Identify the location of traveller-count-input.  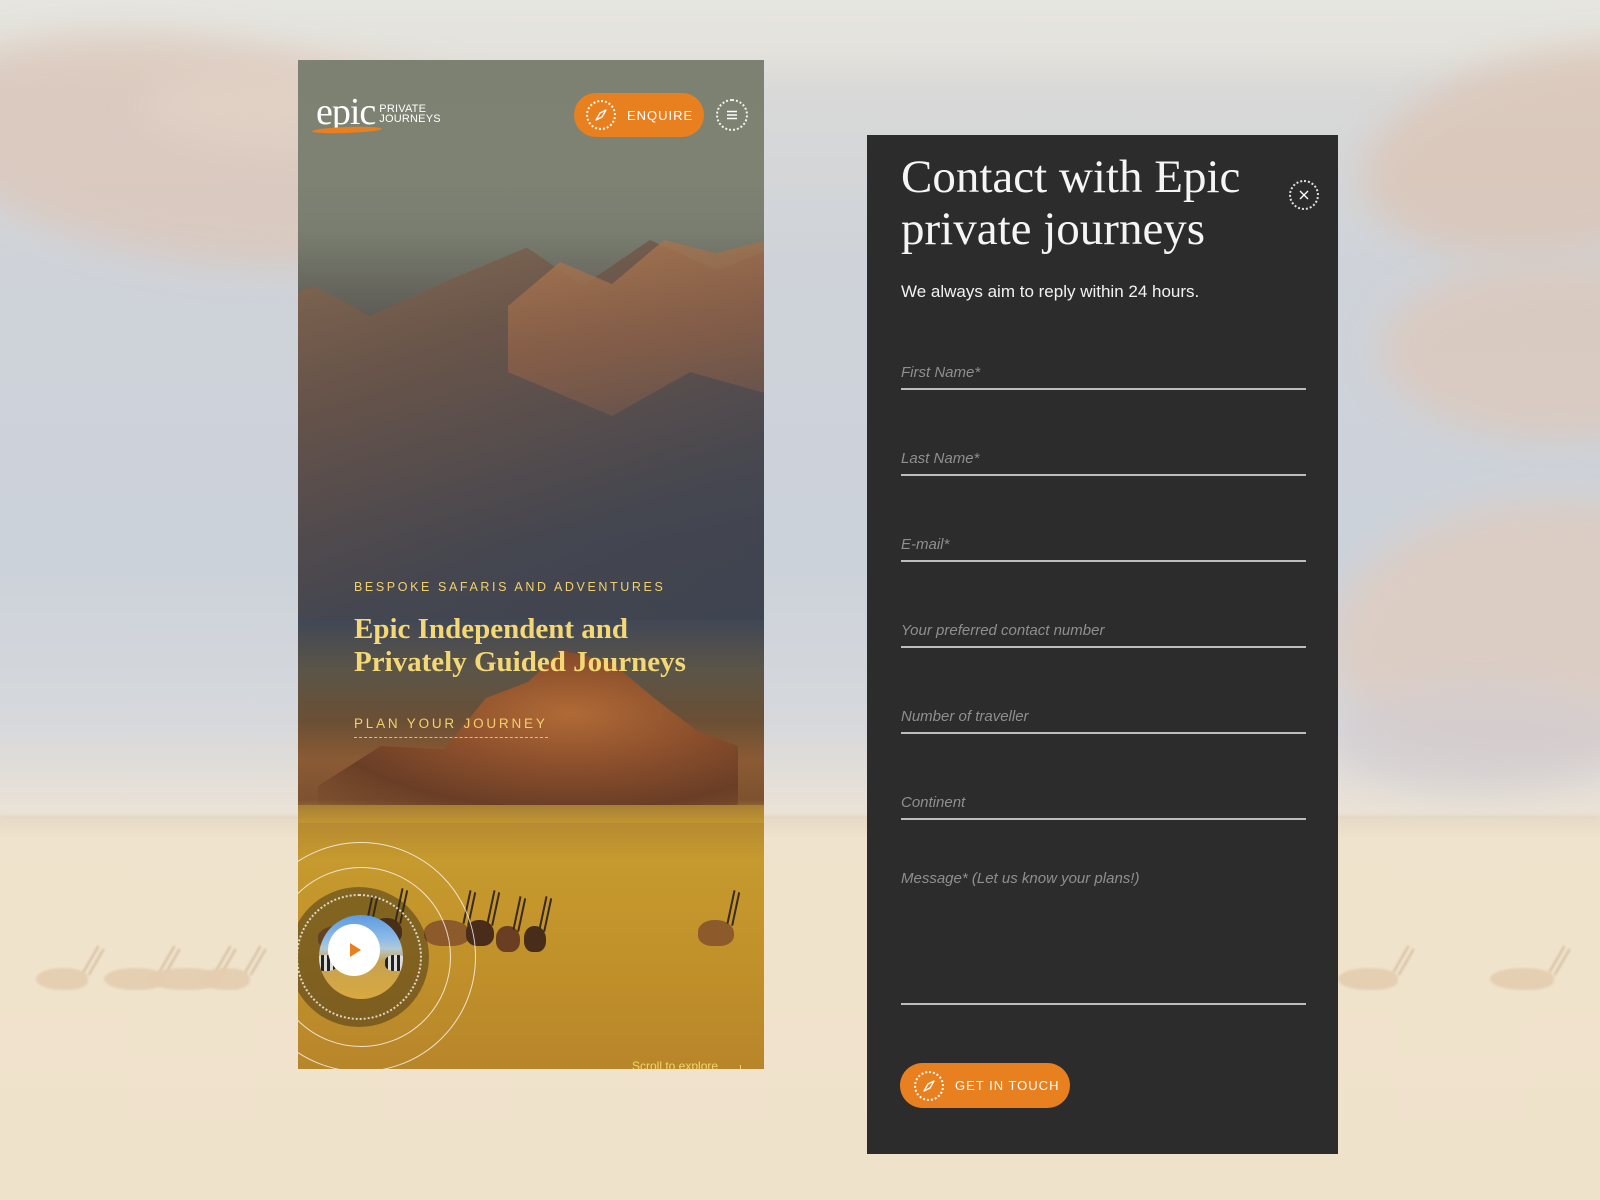
(1103, 714).